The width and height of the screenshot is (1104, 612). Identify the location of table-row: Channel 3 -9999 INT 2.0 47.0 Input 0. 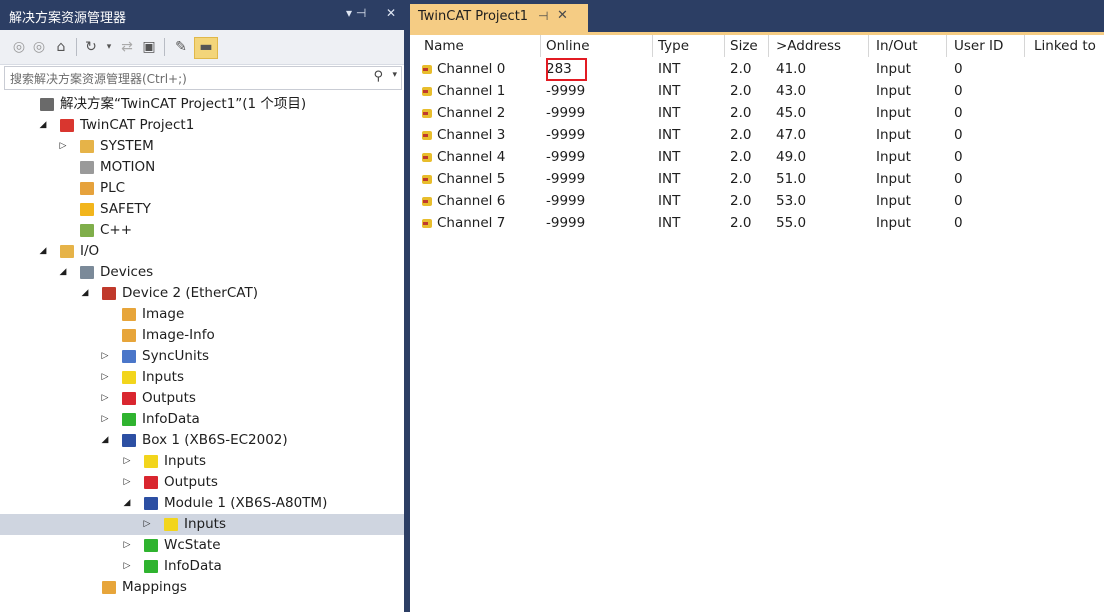
(757, 136).